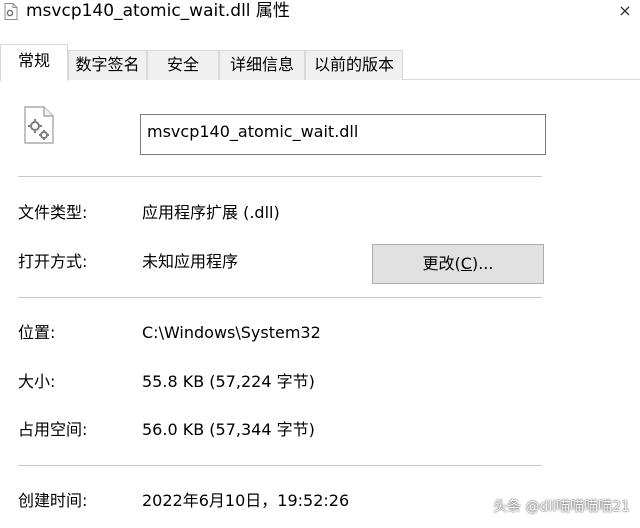 The width and height of the screenshot is (640, 528). I want to click on created-value: 2022年6月10日，19:52:26, so click(246, 500).